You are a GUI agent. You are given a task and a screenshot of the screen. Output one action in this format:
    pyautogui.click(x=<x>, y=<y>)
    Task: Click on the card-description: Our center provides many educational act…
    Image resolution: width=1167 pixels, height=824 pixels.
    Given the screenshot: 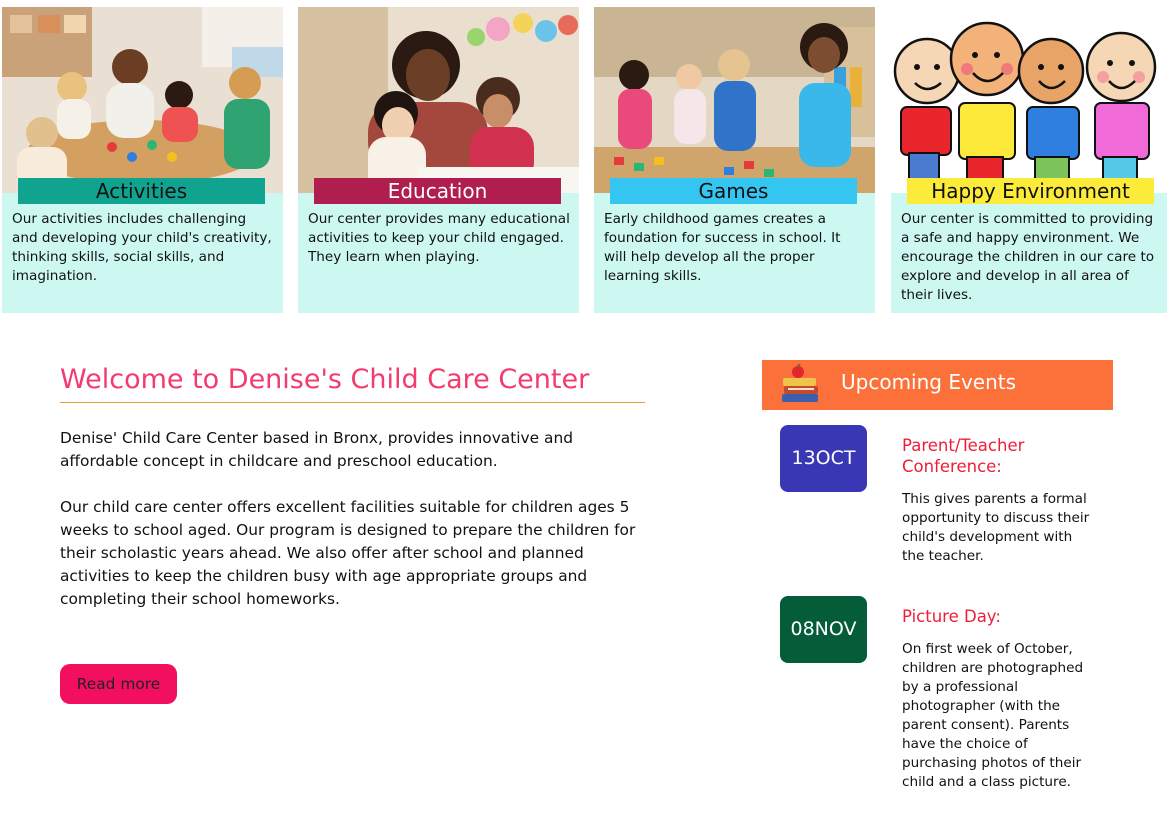 What is the action you would take?
    pyautogui.click(x=439, y=238)
    